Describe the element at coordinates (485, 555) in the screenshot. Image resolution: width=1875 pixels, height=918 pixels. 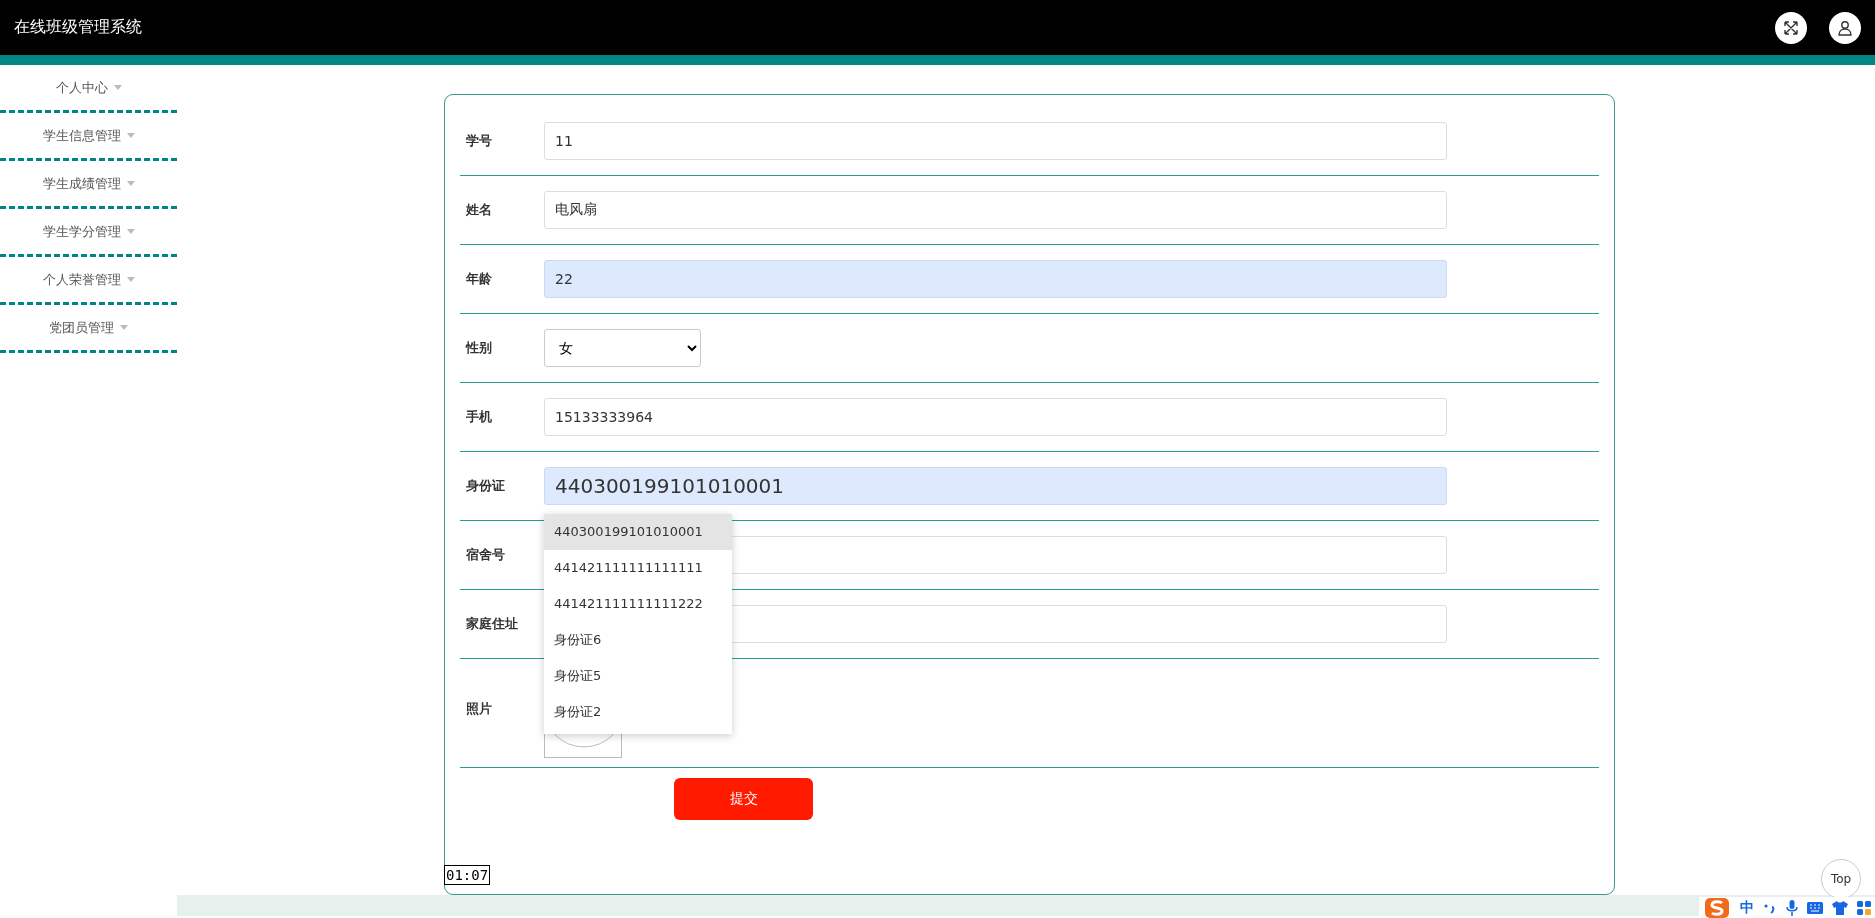
I see `field-label: 宿舍号` at that location.